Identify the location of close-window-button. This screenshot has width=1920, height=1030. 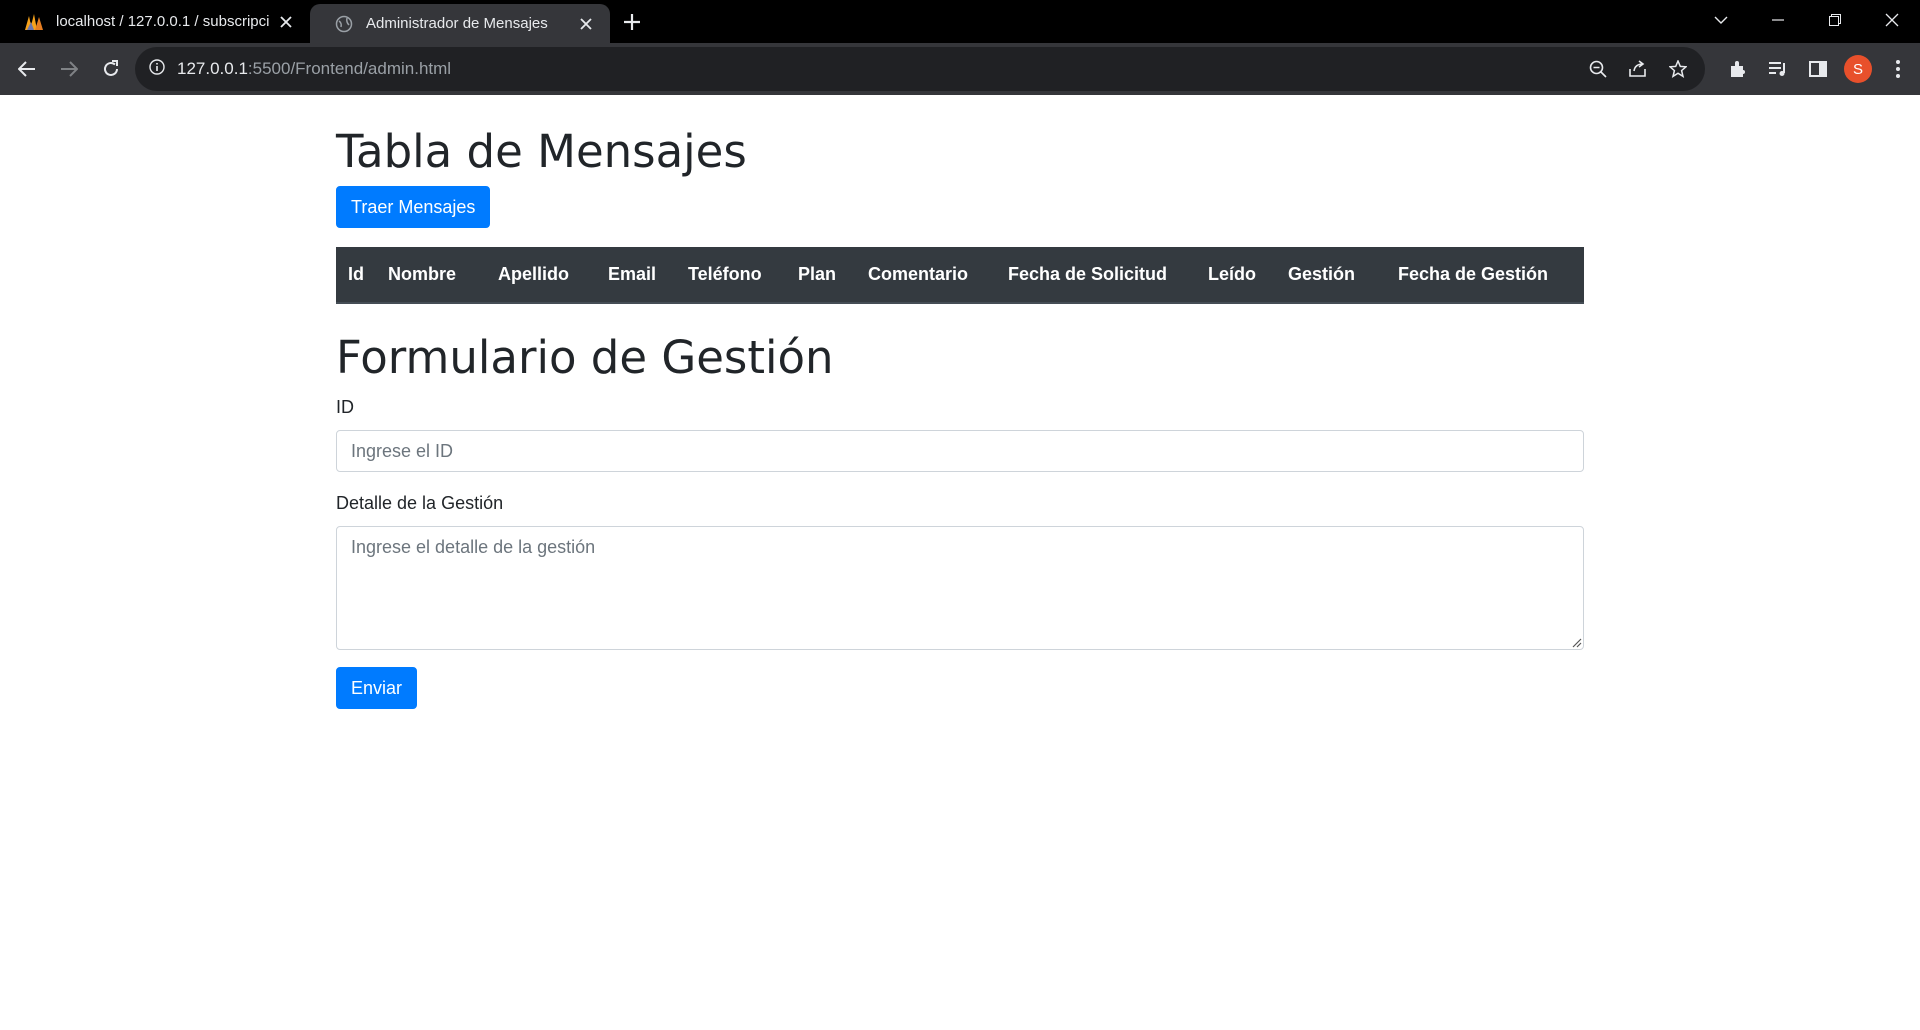
(1891, 20).